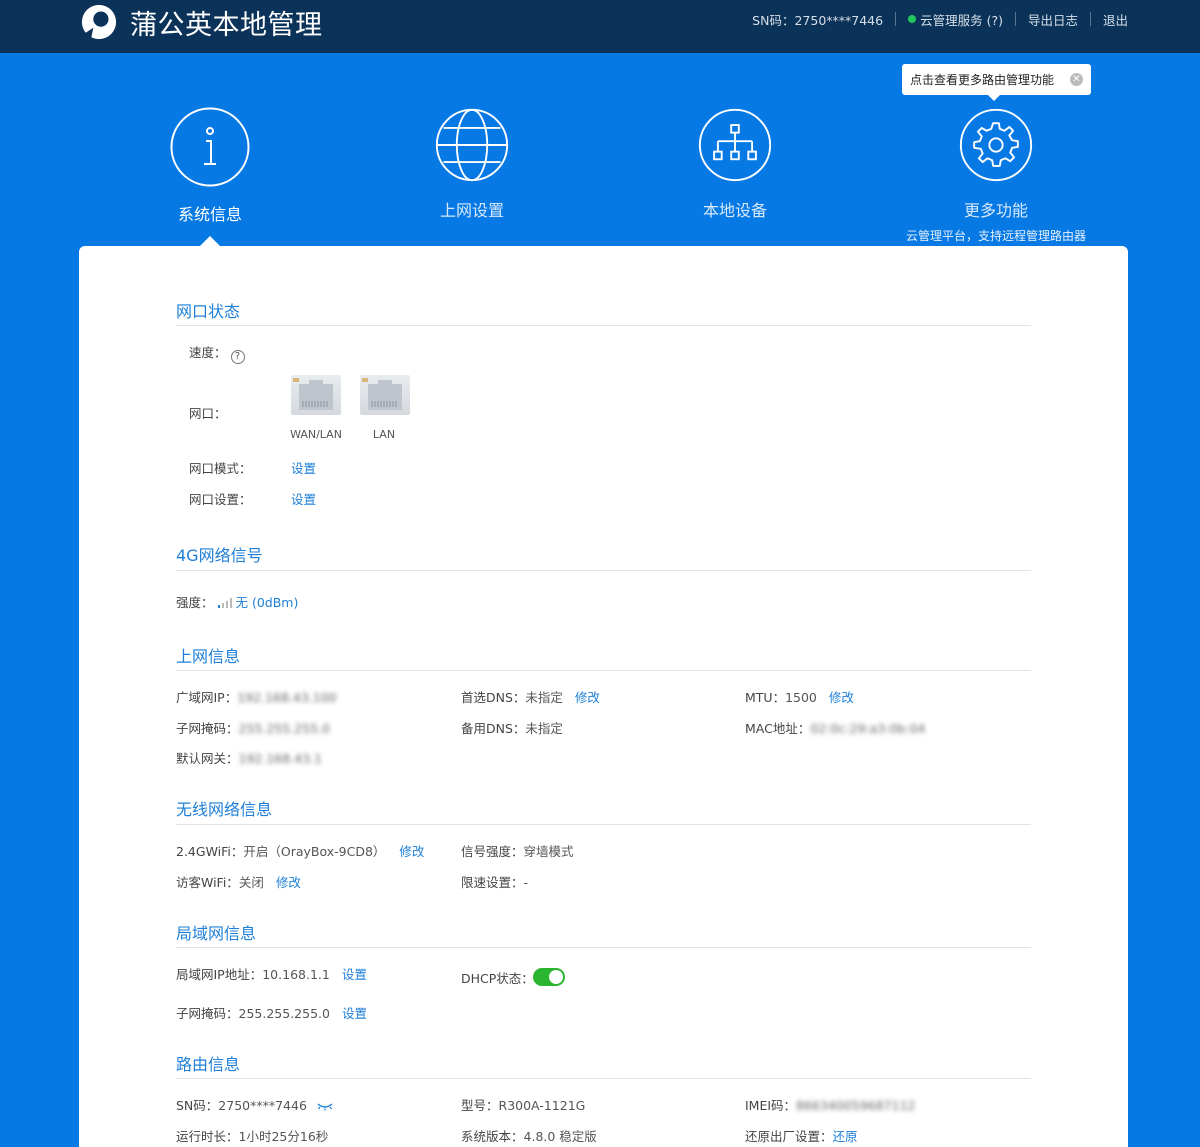 The image size is (1200, 1147). What do you see at coordinates (207, 728) in the screenshot?
I see `subnet-label: 子网掩码：` at bounding box center [207, 728].